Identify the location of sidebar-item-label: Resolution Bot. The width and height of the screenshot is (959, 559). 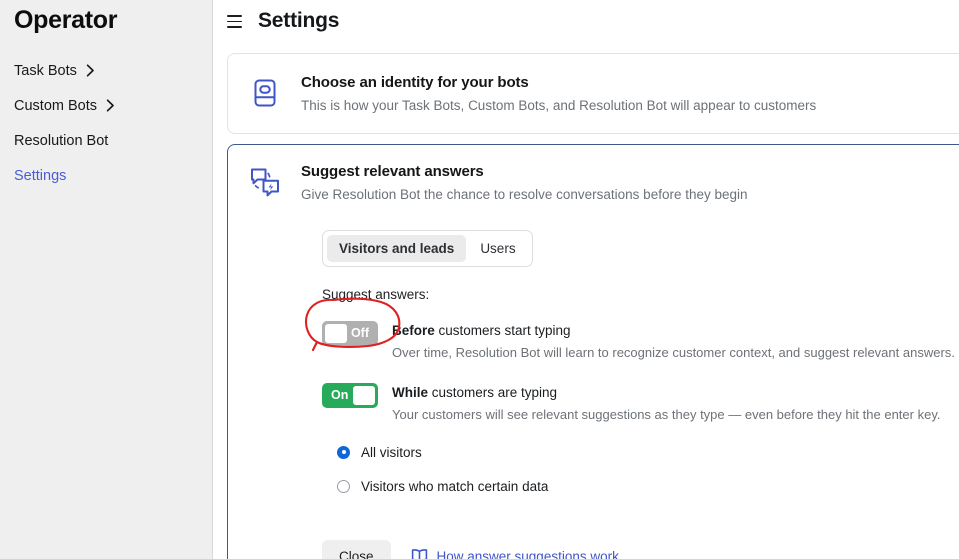
(61, 140).